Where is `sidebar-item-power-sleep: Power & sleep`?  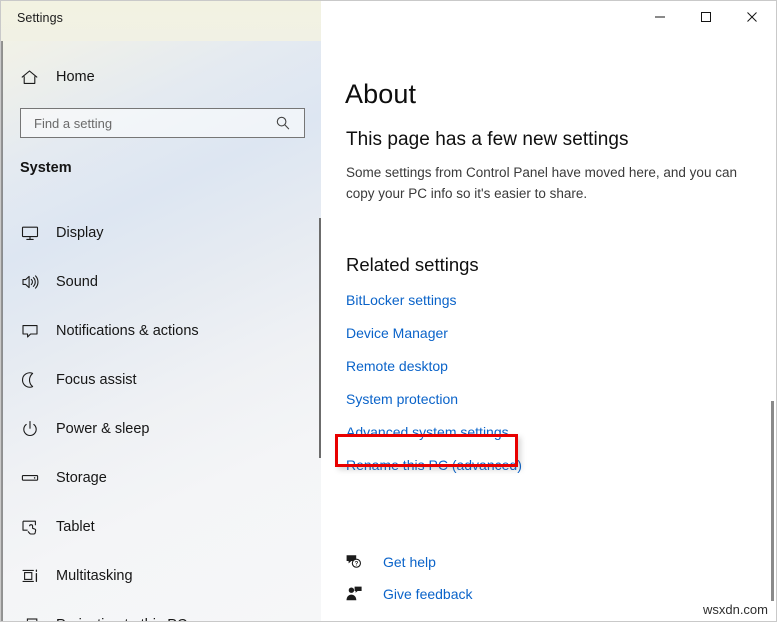 sidebar-item-power-sleep: Power & sleep is located at coordinates (161, 428).